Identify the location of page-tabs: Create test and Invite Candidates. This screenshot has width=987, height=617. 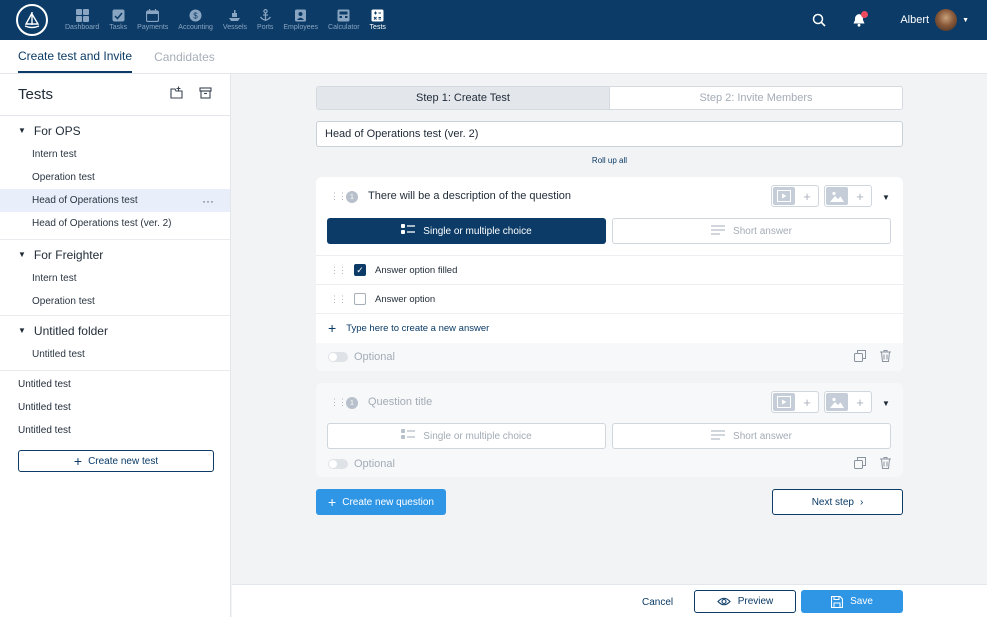
(493, 57).